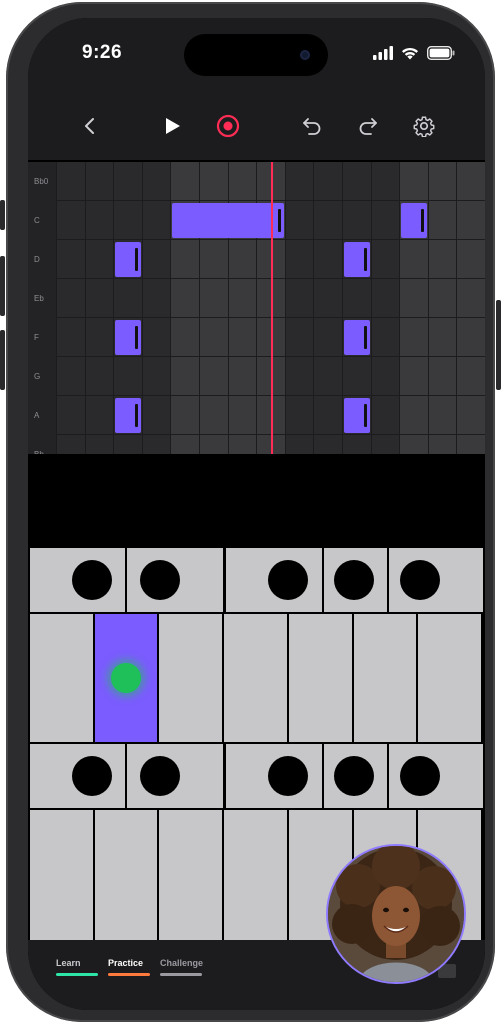 The image size is (501, 1024). What do you see at coordinates (498, 345) in the screenshot?
I see `power-button` at bounding box center [498, 345].